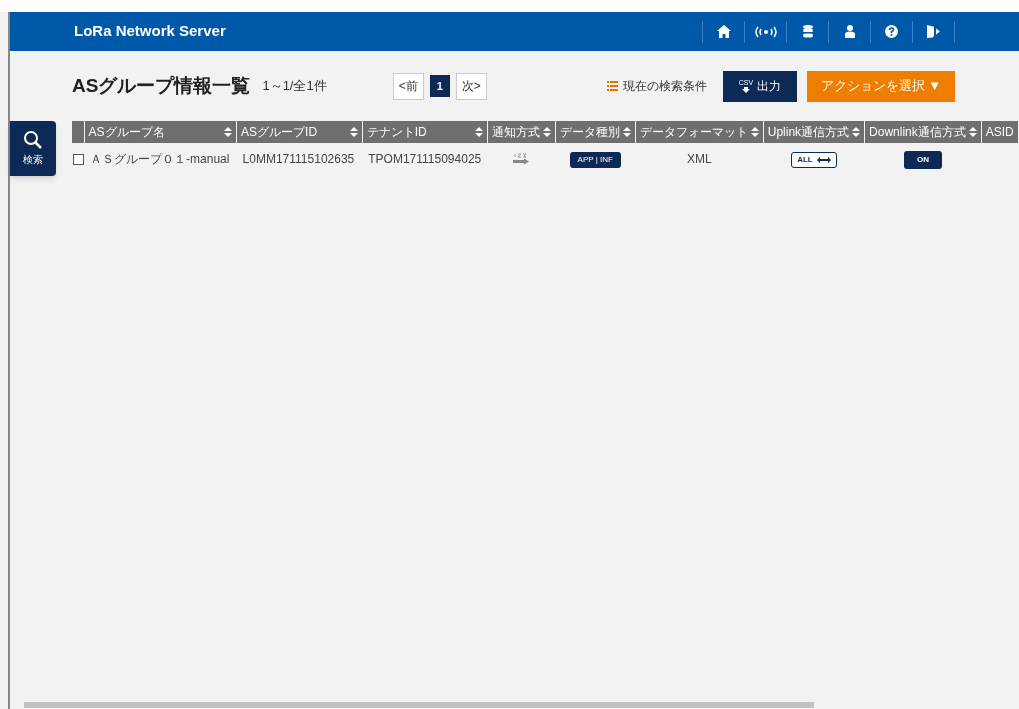 The height and width of the screenshot is (709, 1019). Describe the element at coordinates (891, 31) in the screenshot. I see `help-icon` at that location.